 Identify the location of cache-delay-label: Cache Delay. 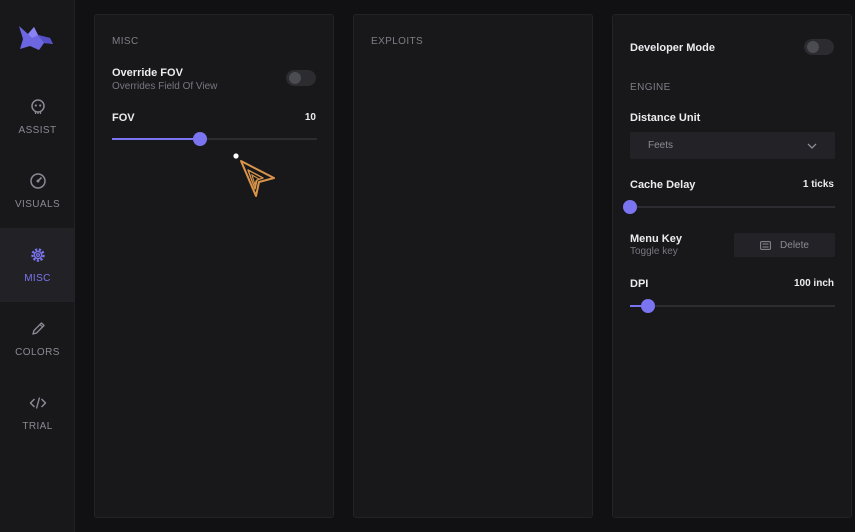
(663, 185).